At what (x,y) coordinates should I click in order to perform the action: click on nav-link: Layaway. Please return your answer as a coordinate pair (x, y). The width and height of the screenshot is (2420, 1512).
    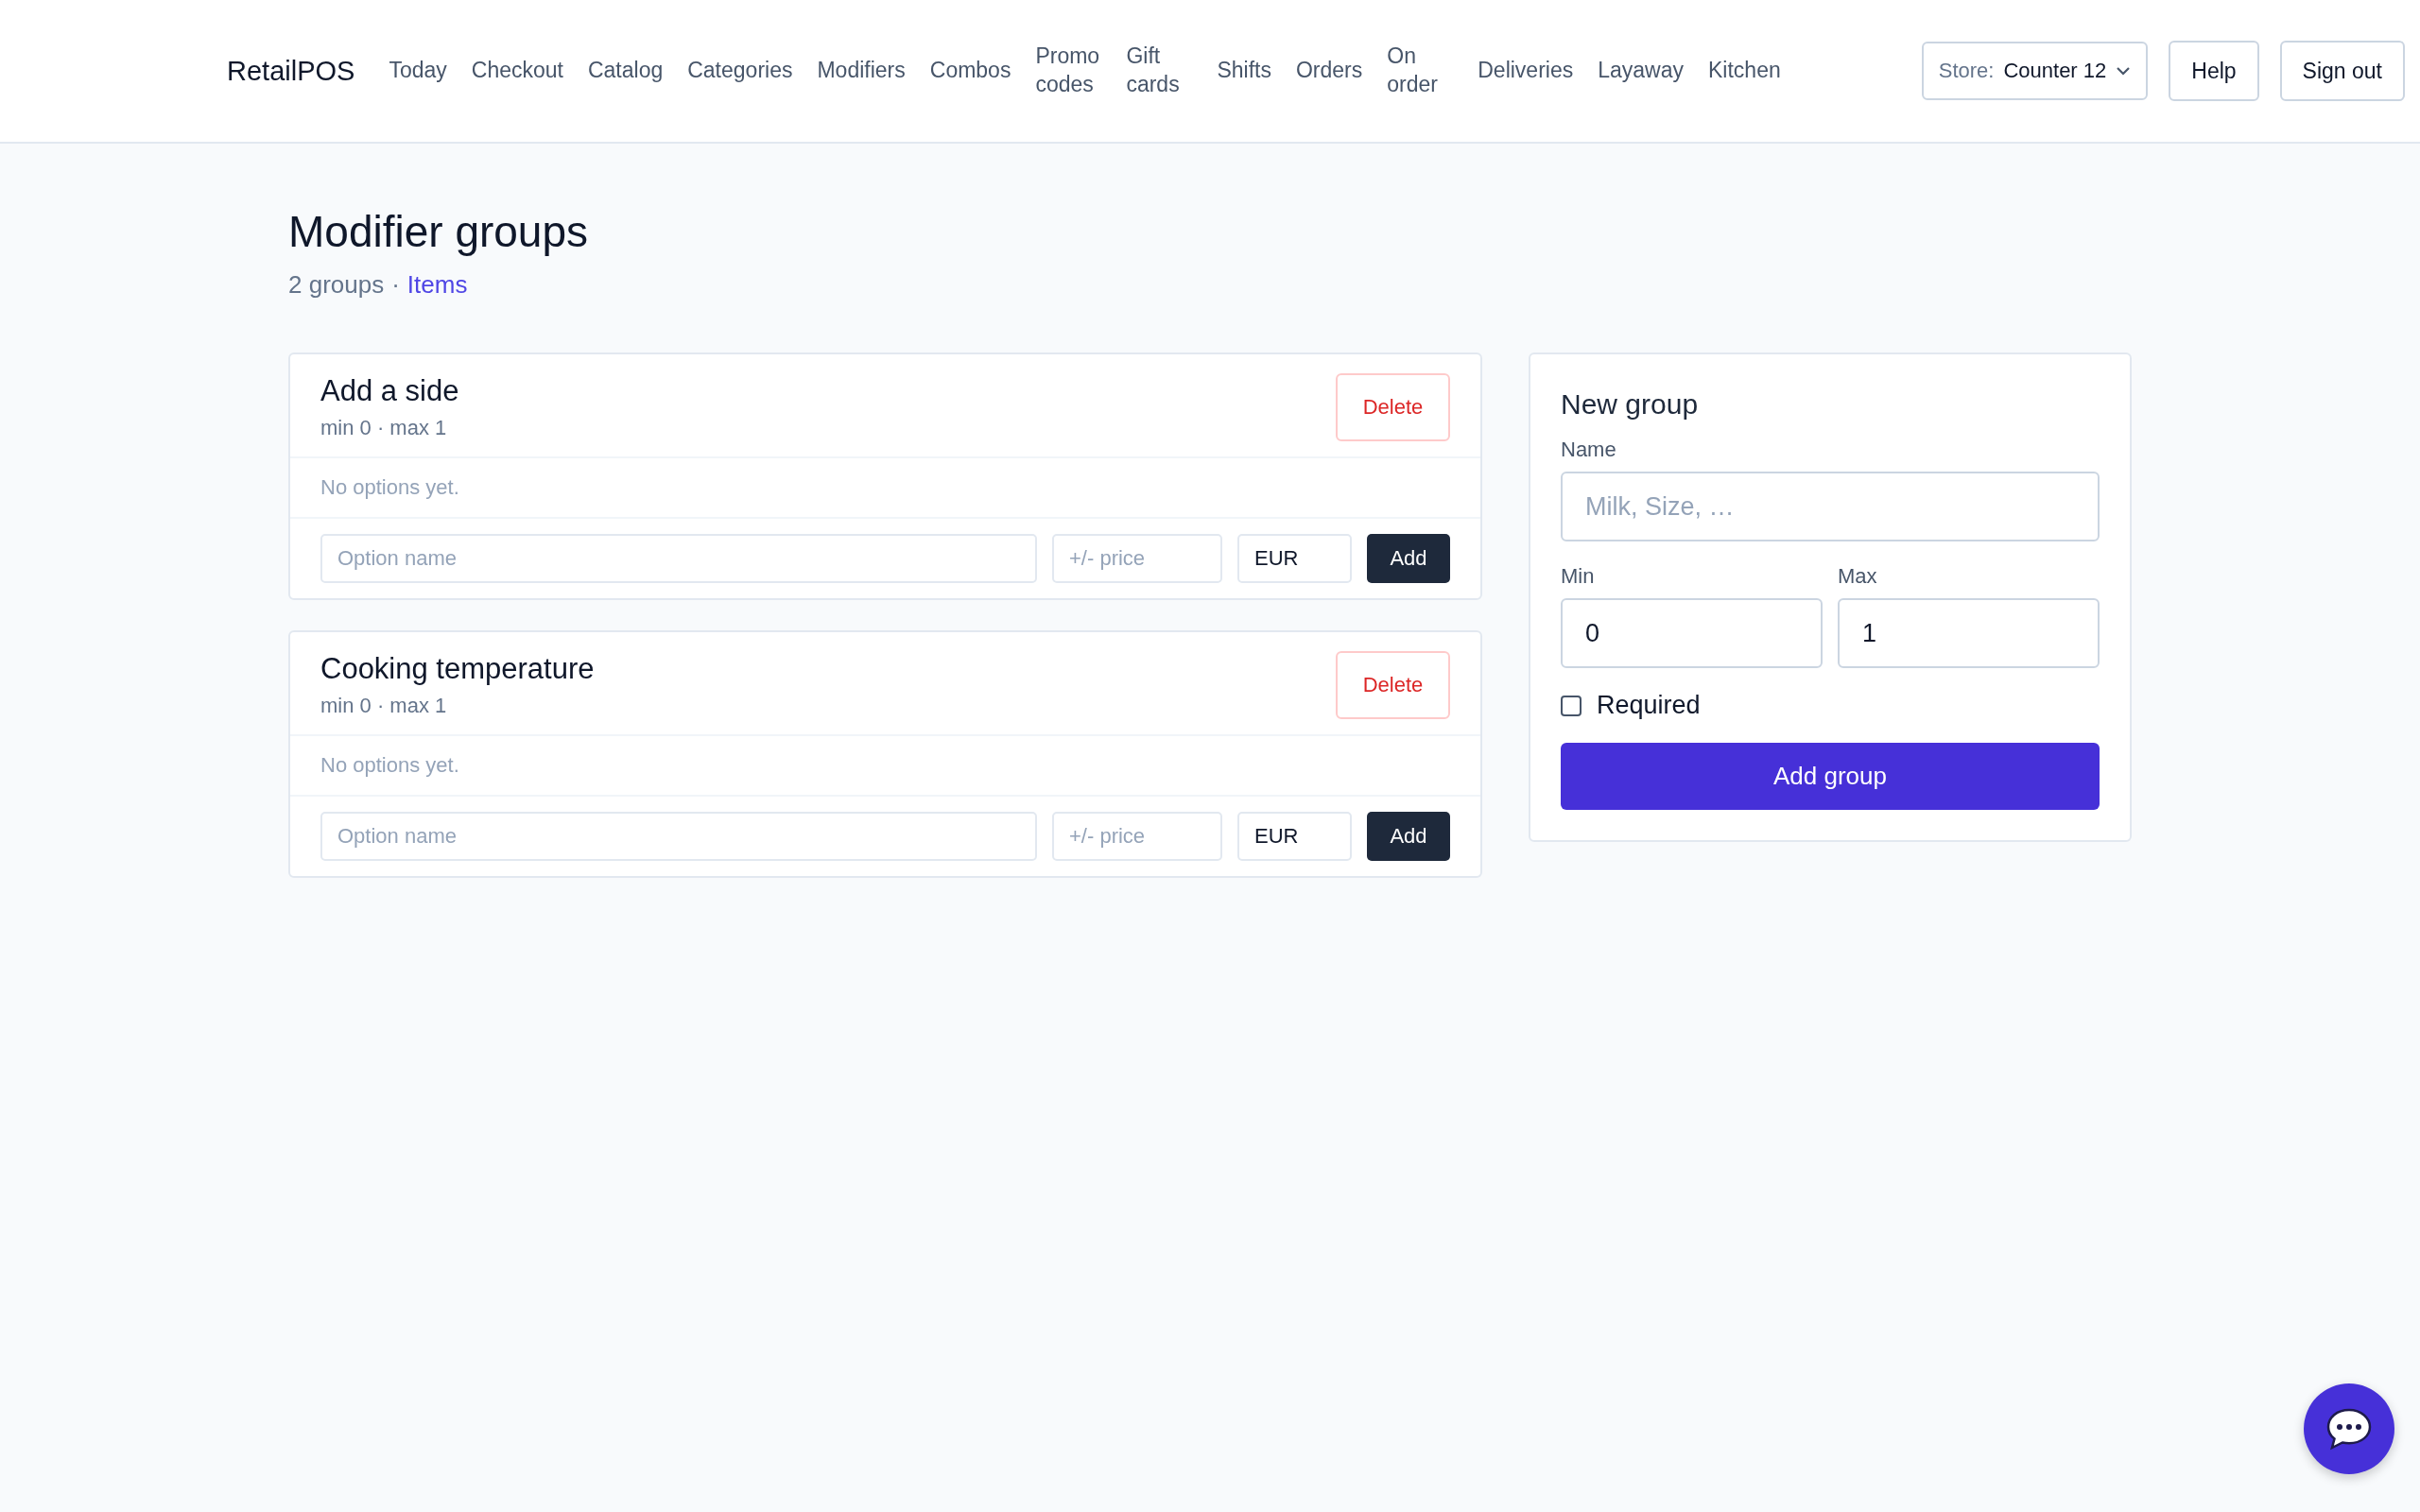
    Looking at the image, I should click on (1641, 71).